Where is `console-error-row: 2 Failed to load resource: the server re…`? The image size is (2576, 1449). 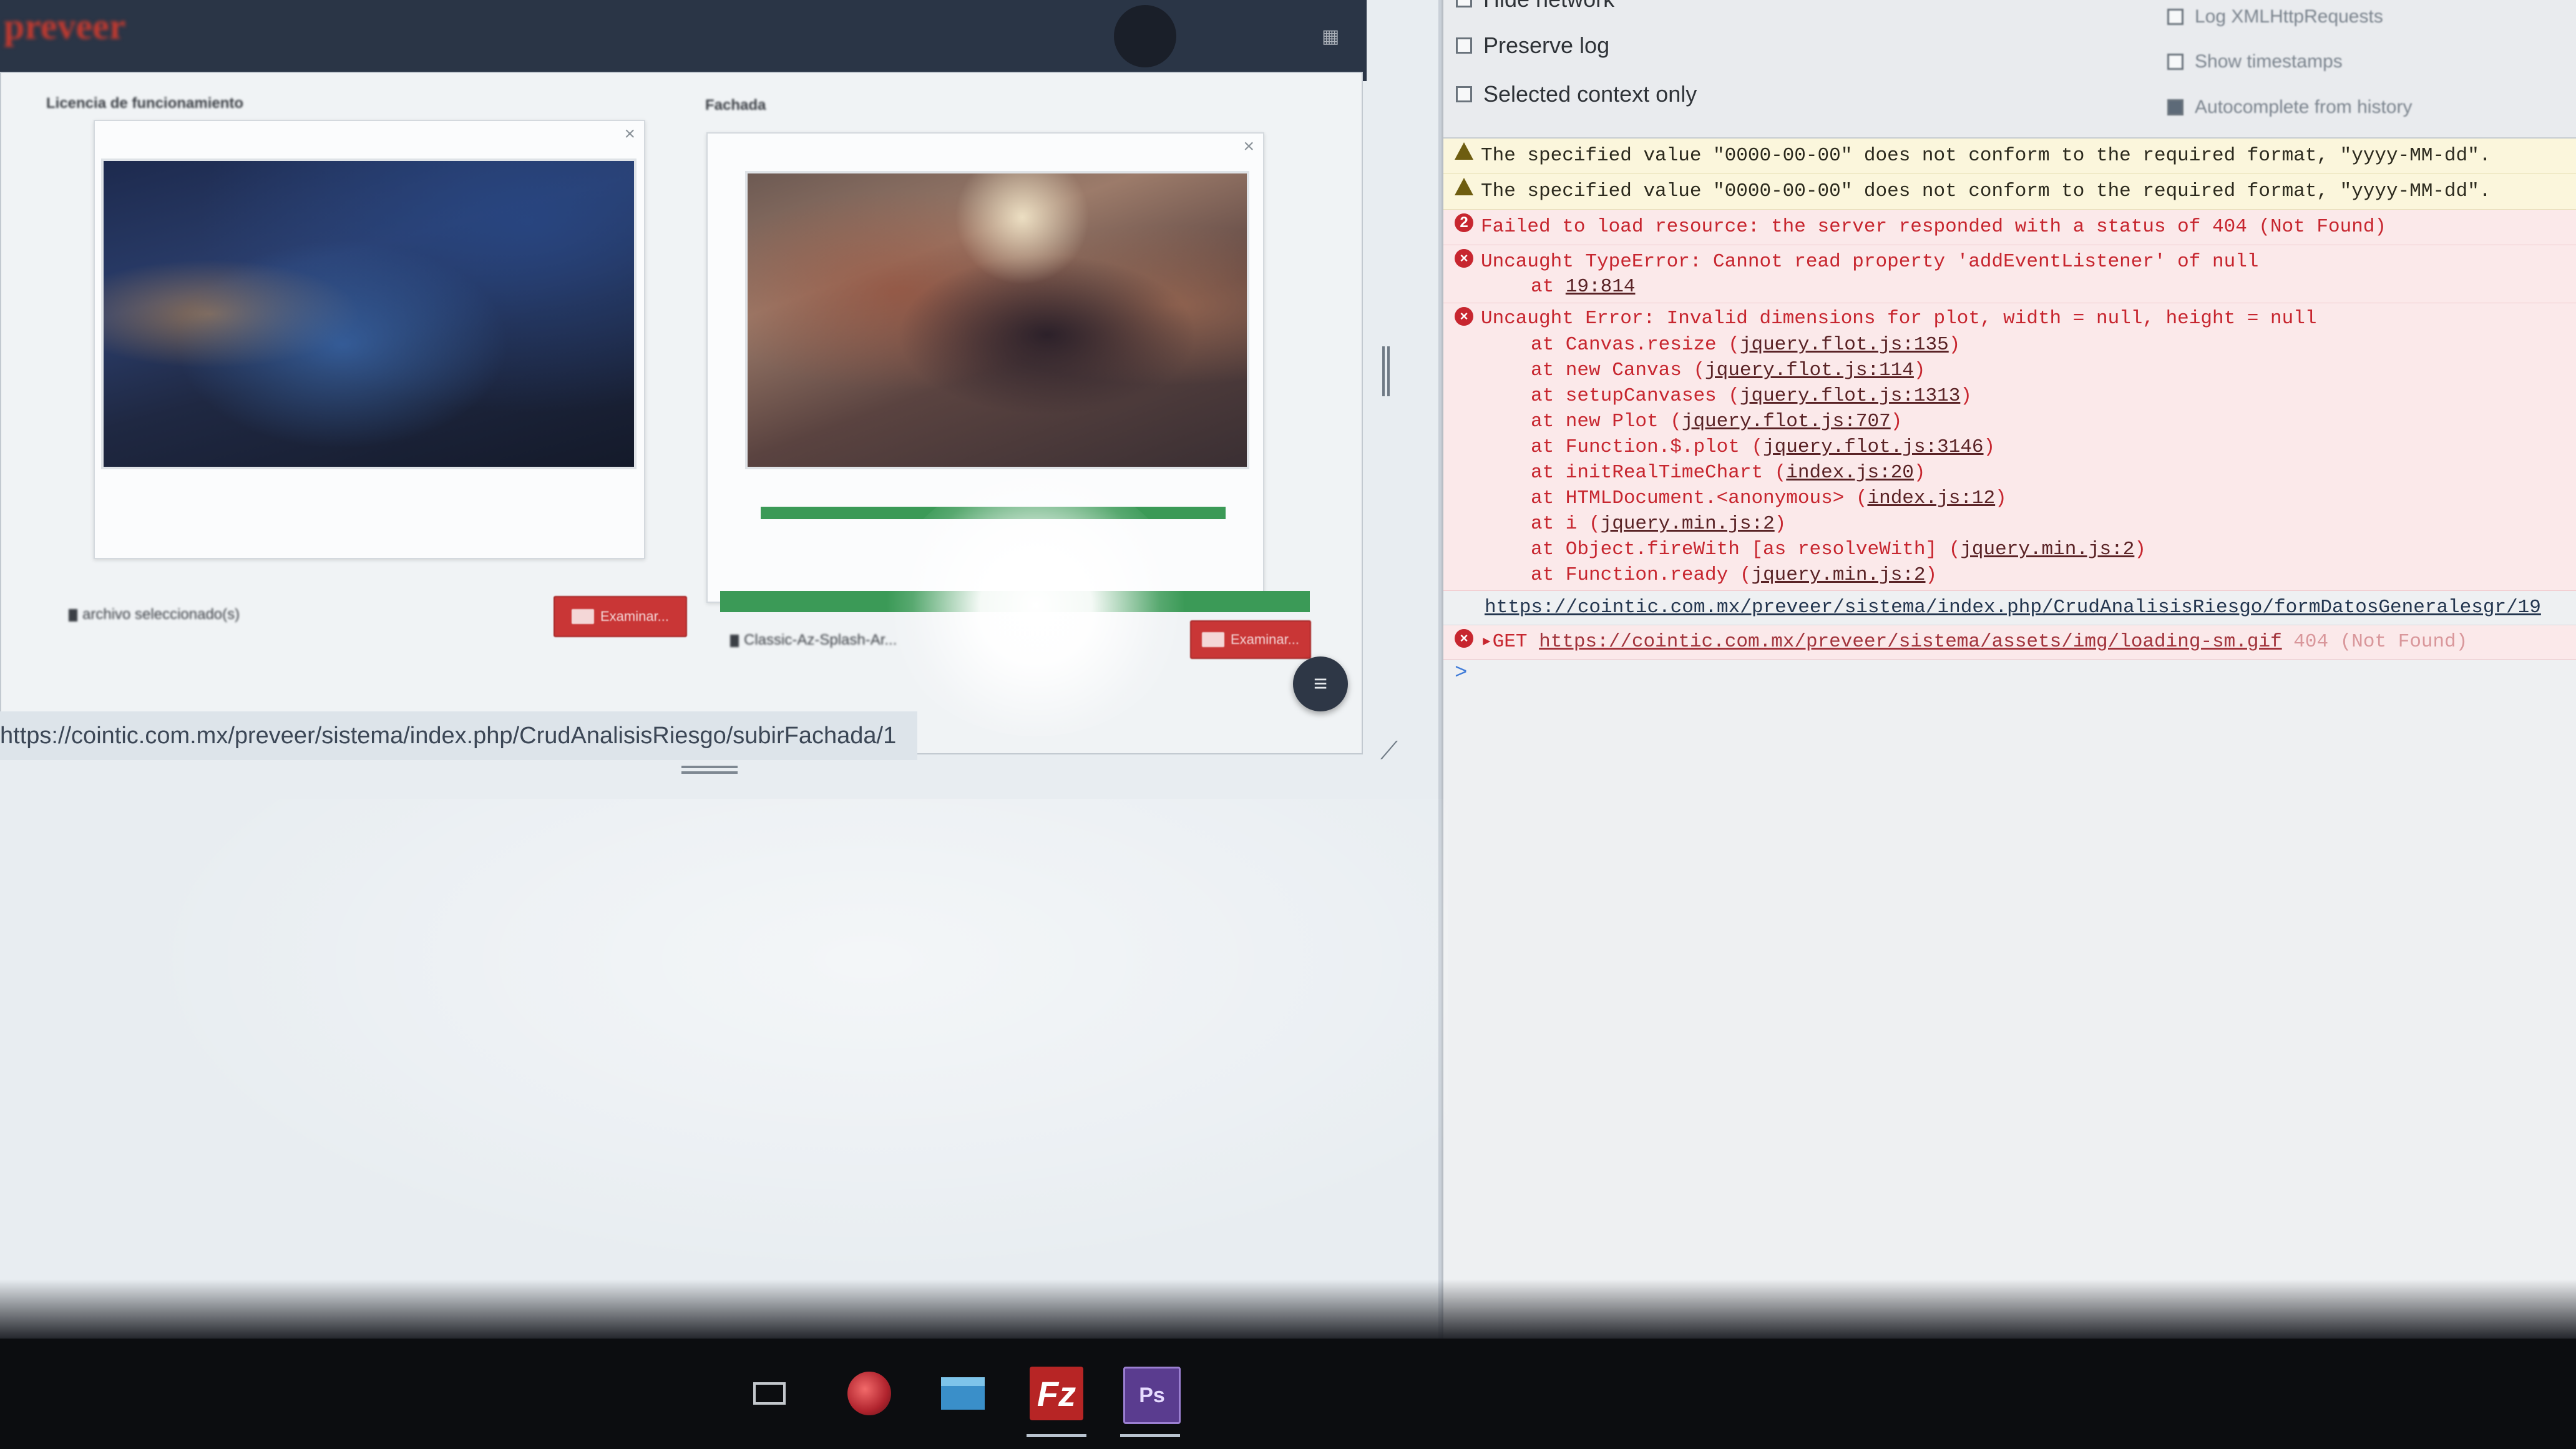 console-error-row: 2 Failed to load resource: the server re… is located at coordinates (2009, 227).